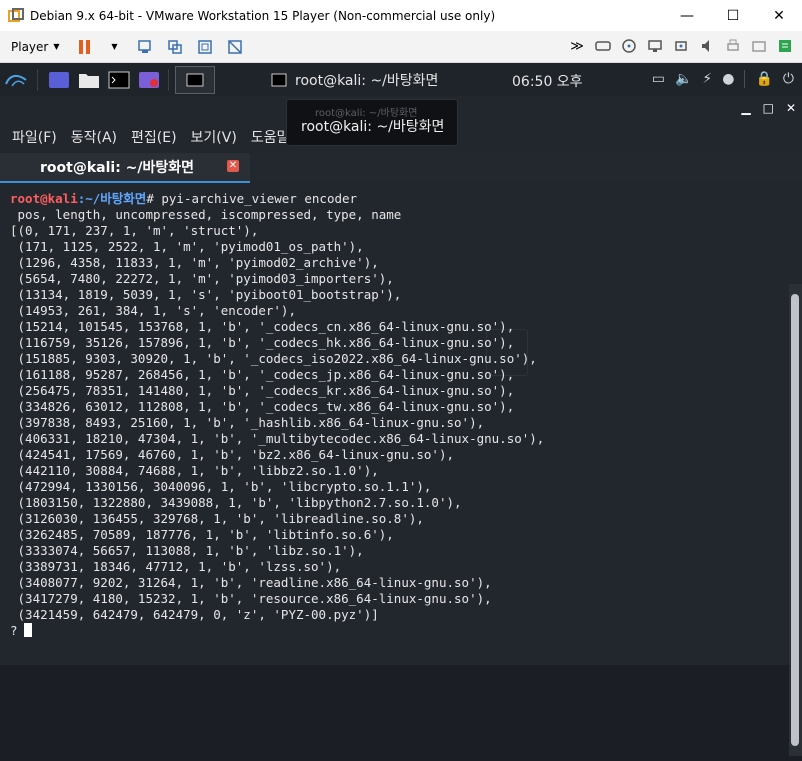 This screenshot has width=802, height=761. I want to click on output-line: (14953, 261, 384, 1, 's', 'encoder'),, so click(153, 310).